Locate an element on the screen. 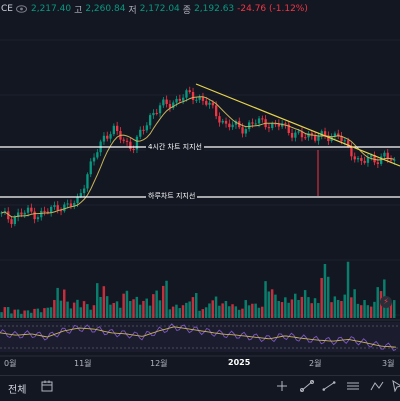 The width and height of the screenshot is (400, 401). rsi-band is located at coordinates (200, 337).